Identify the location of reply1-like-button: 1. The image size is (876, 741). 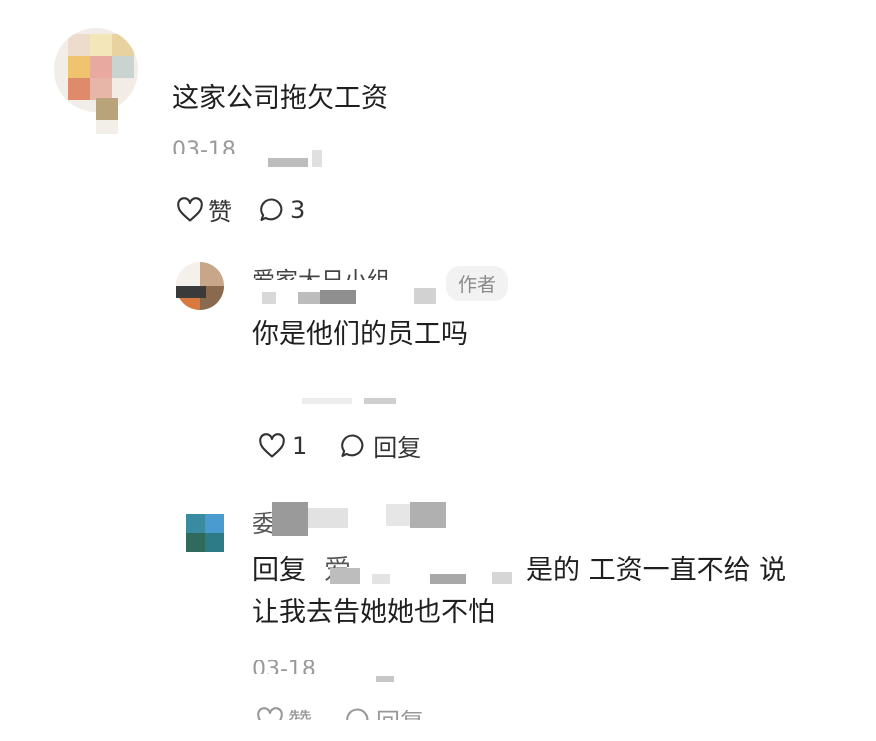
(282, 445).